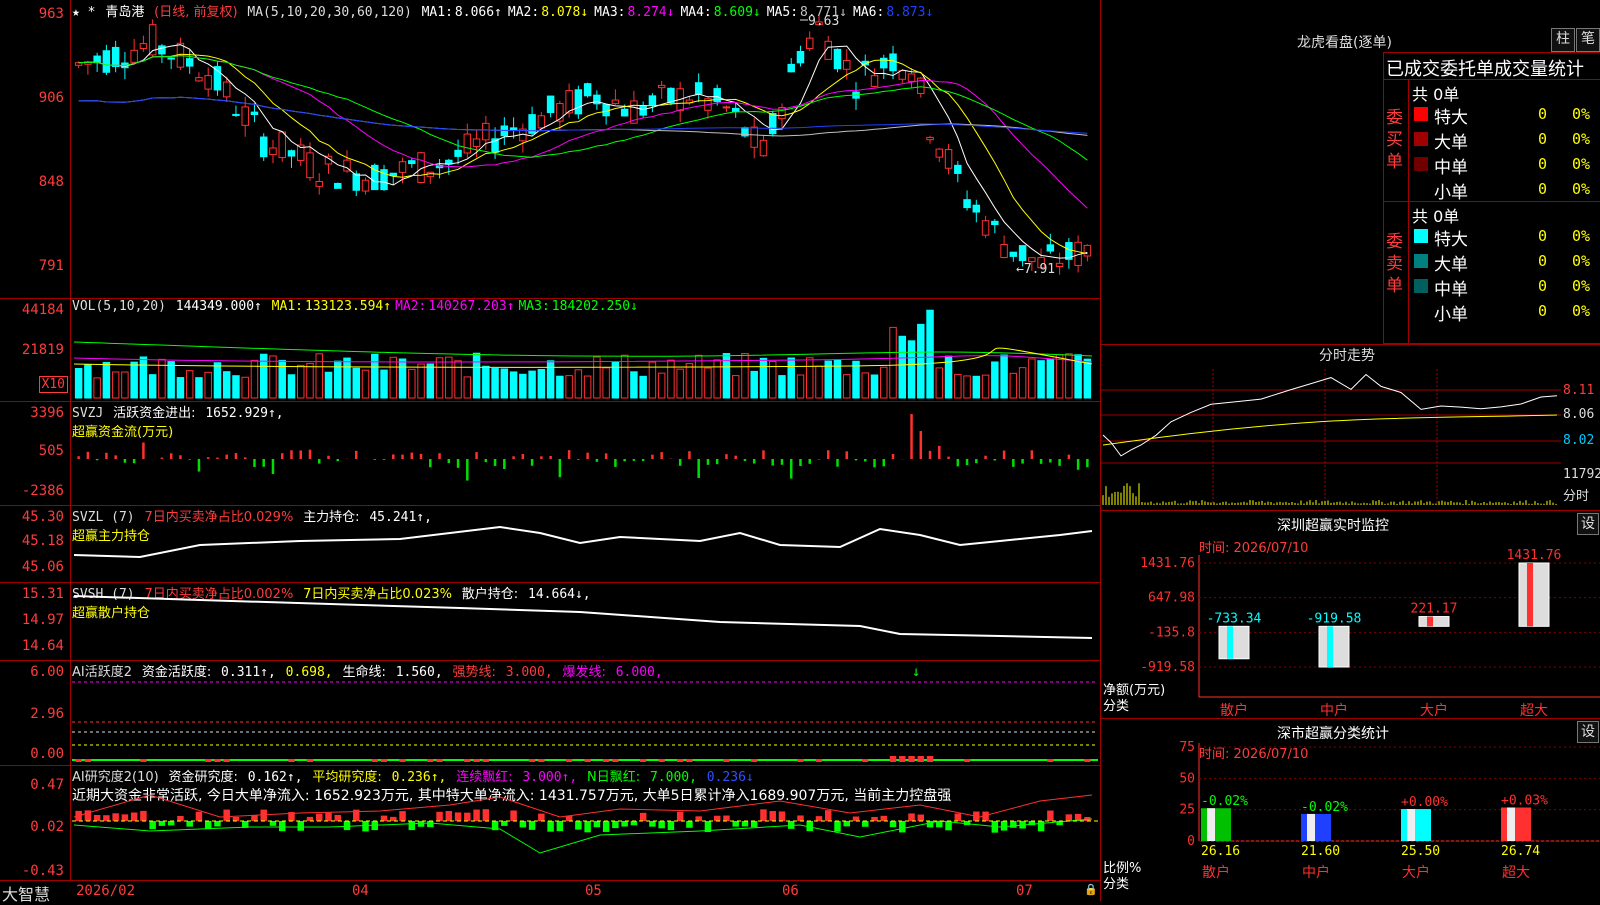 This screenshot has height=905, width=1600. What do you see at coordinates (1563, 40) in the screenshot?
I see `bar-view-button: 柱` at bounding box center [1563, 40].